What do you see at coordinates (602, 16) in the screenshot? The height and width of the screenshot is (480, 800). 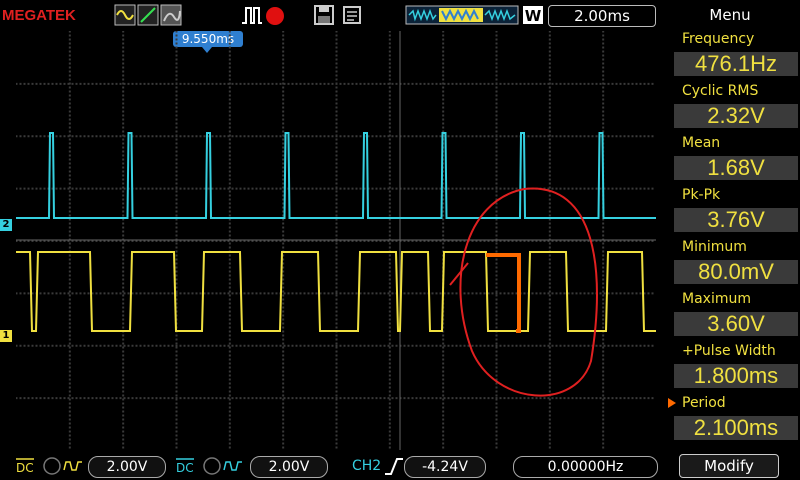 I see `timebase-readout: 2.00ms` at bounding box center [602, 16].